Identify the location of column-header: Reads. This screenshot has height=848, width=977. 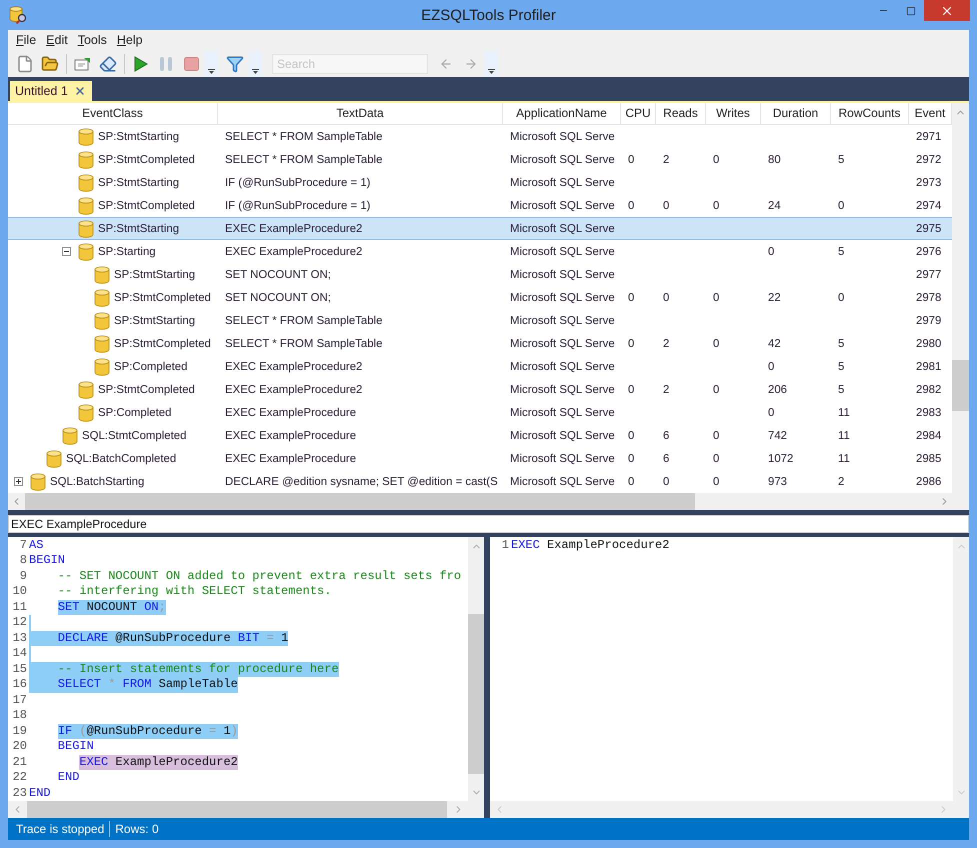
(681, 113).